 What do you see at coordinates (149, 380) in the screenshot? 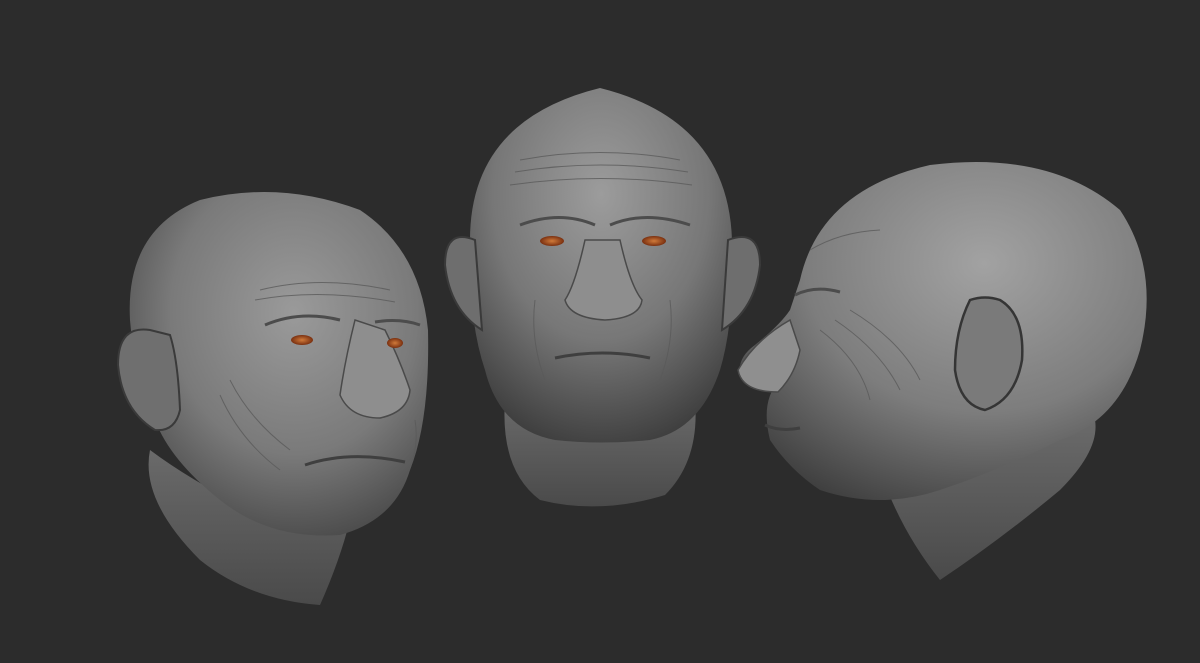
I see `ear-left` at bounding box center [149, 380].